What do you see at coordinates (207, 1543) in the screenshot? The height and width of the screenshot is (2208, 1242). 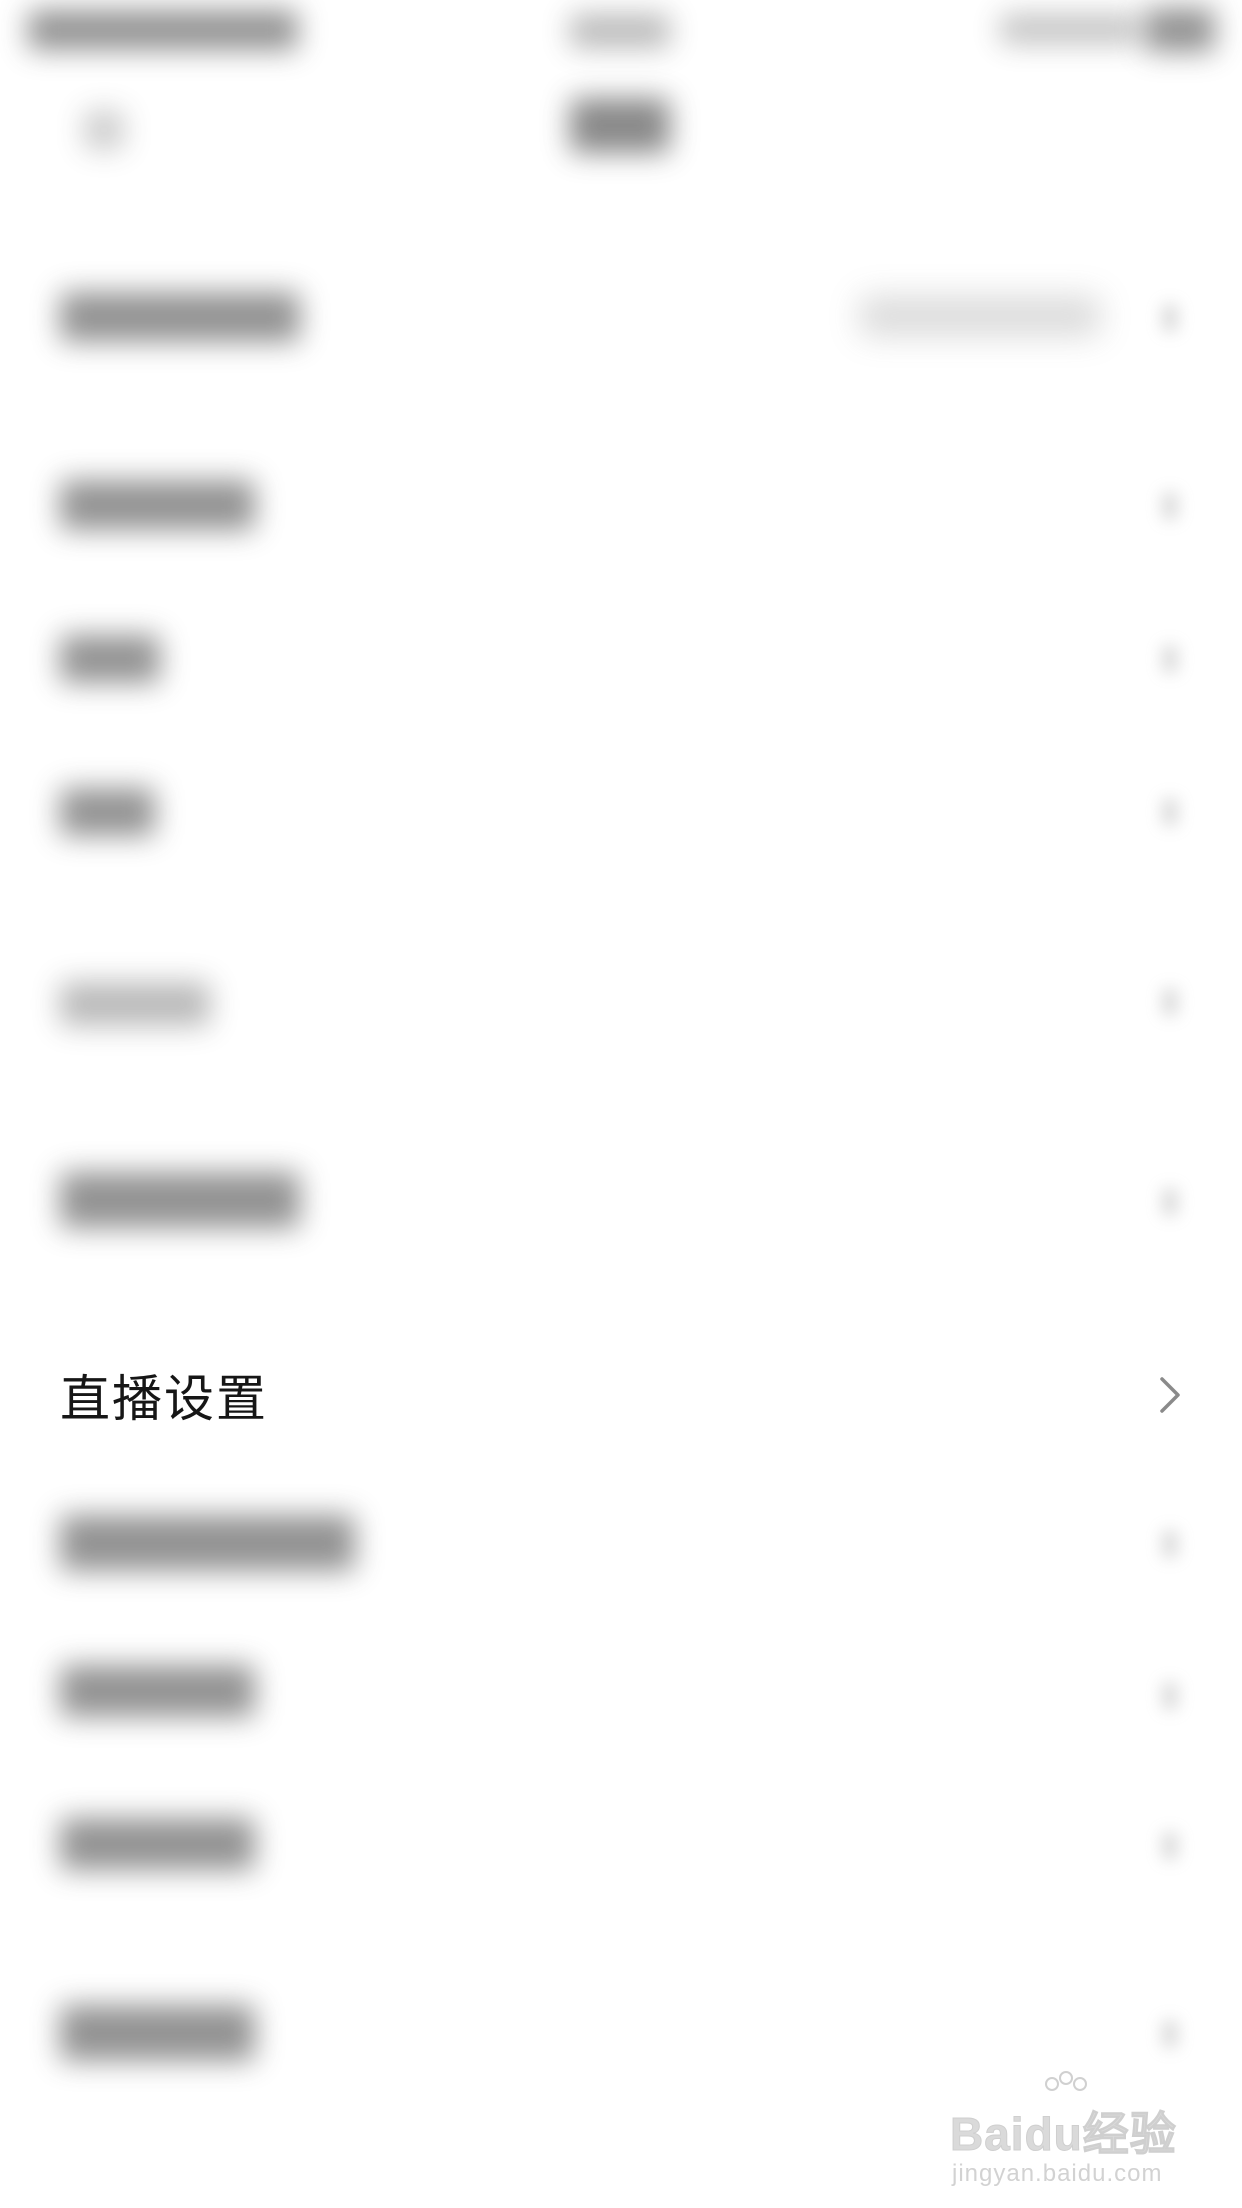 I see `settings-row-8-blurred` at bounding box center [207, 1543].